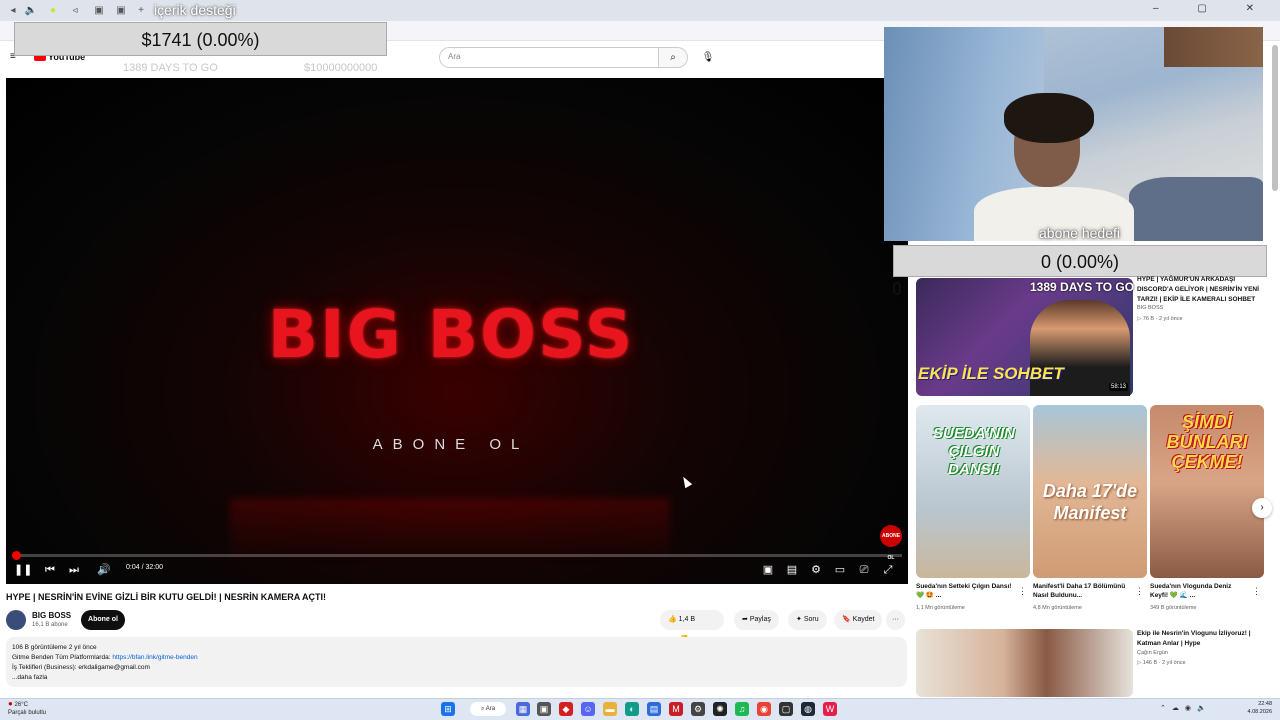  What do you see at coordinates (74, 570) in the screenshot?
I see `next-button: ⏭` at bounding box center [74, 570].